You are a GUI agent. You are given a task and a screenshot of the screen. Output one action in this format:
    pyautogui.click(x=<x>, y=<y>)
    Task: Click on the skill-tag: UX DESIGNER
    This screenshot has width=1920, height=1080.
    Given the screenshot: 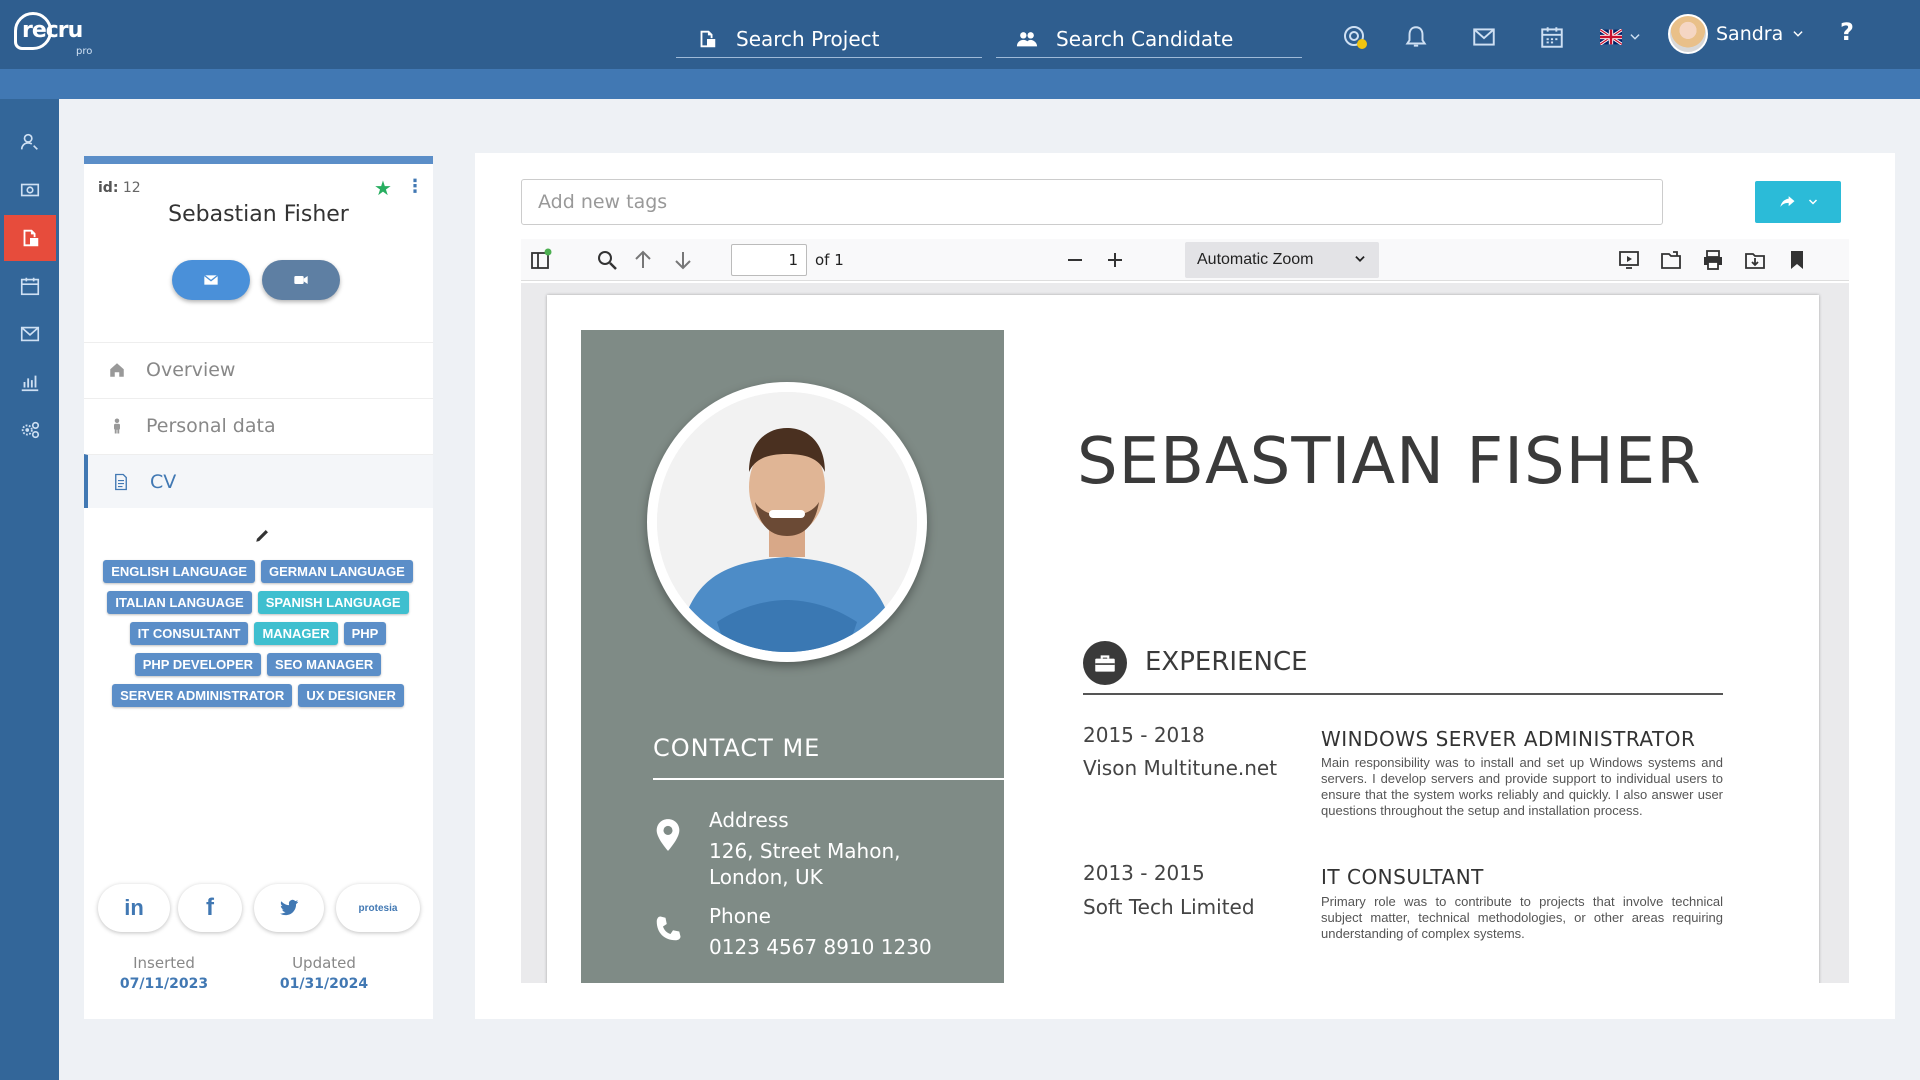 What is the action you would take?
    pyautogui.click(x=351, y=695)
    